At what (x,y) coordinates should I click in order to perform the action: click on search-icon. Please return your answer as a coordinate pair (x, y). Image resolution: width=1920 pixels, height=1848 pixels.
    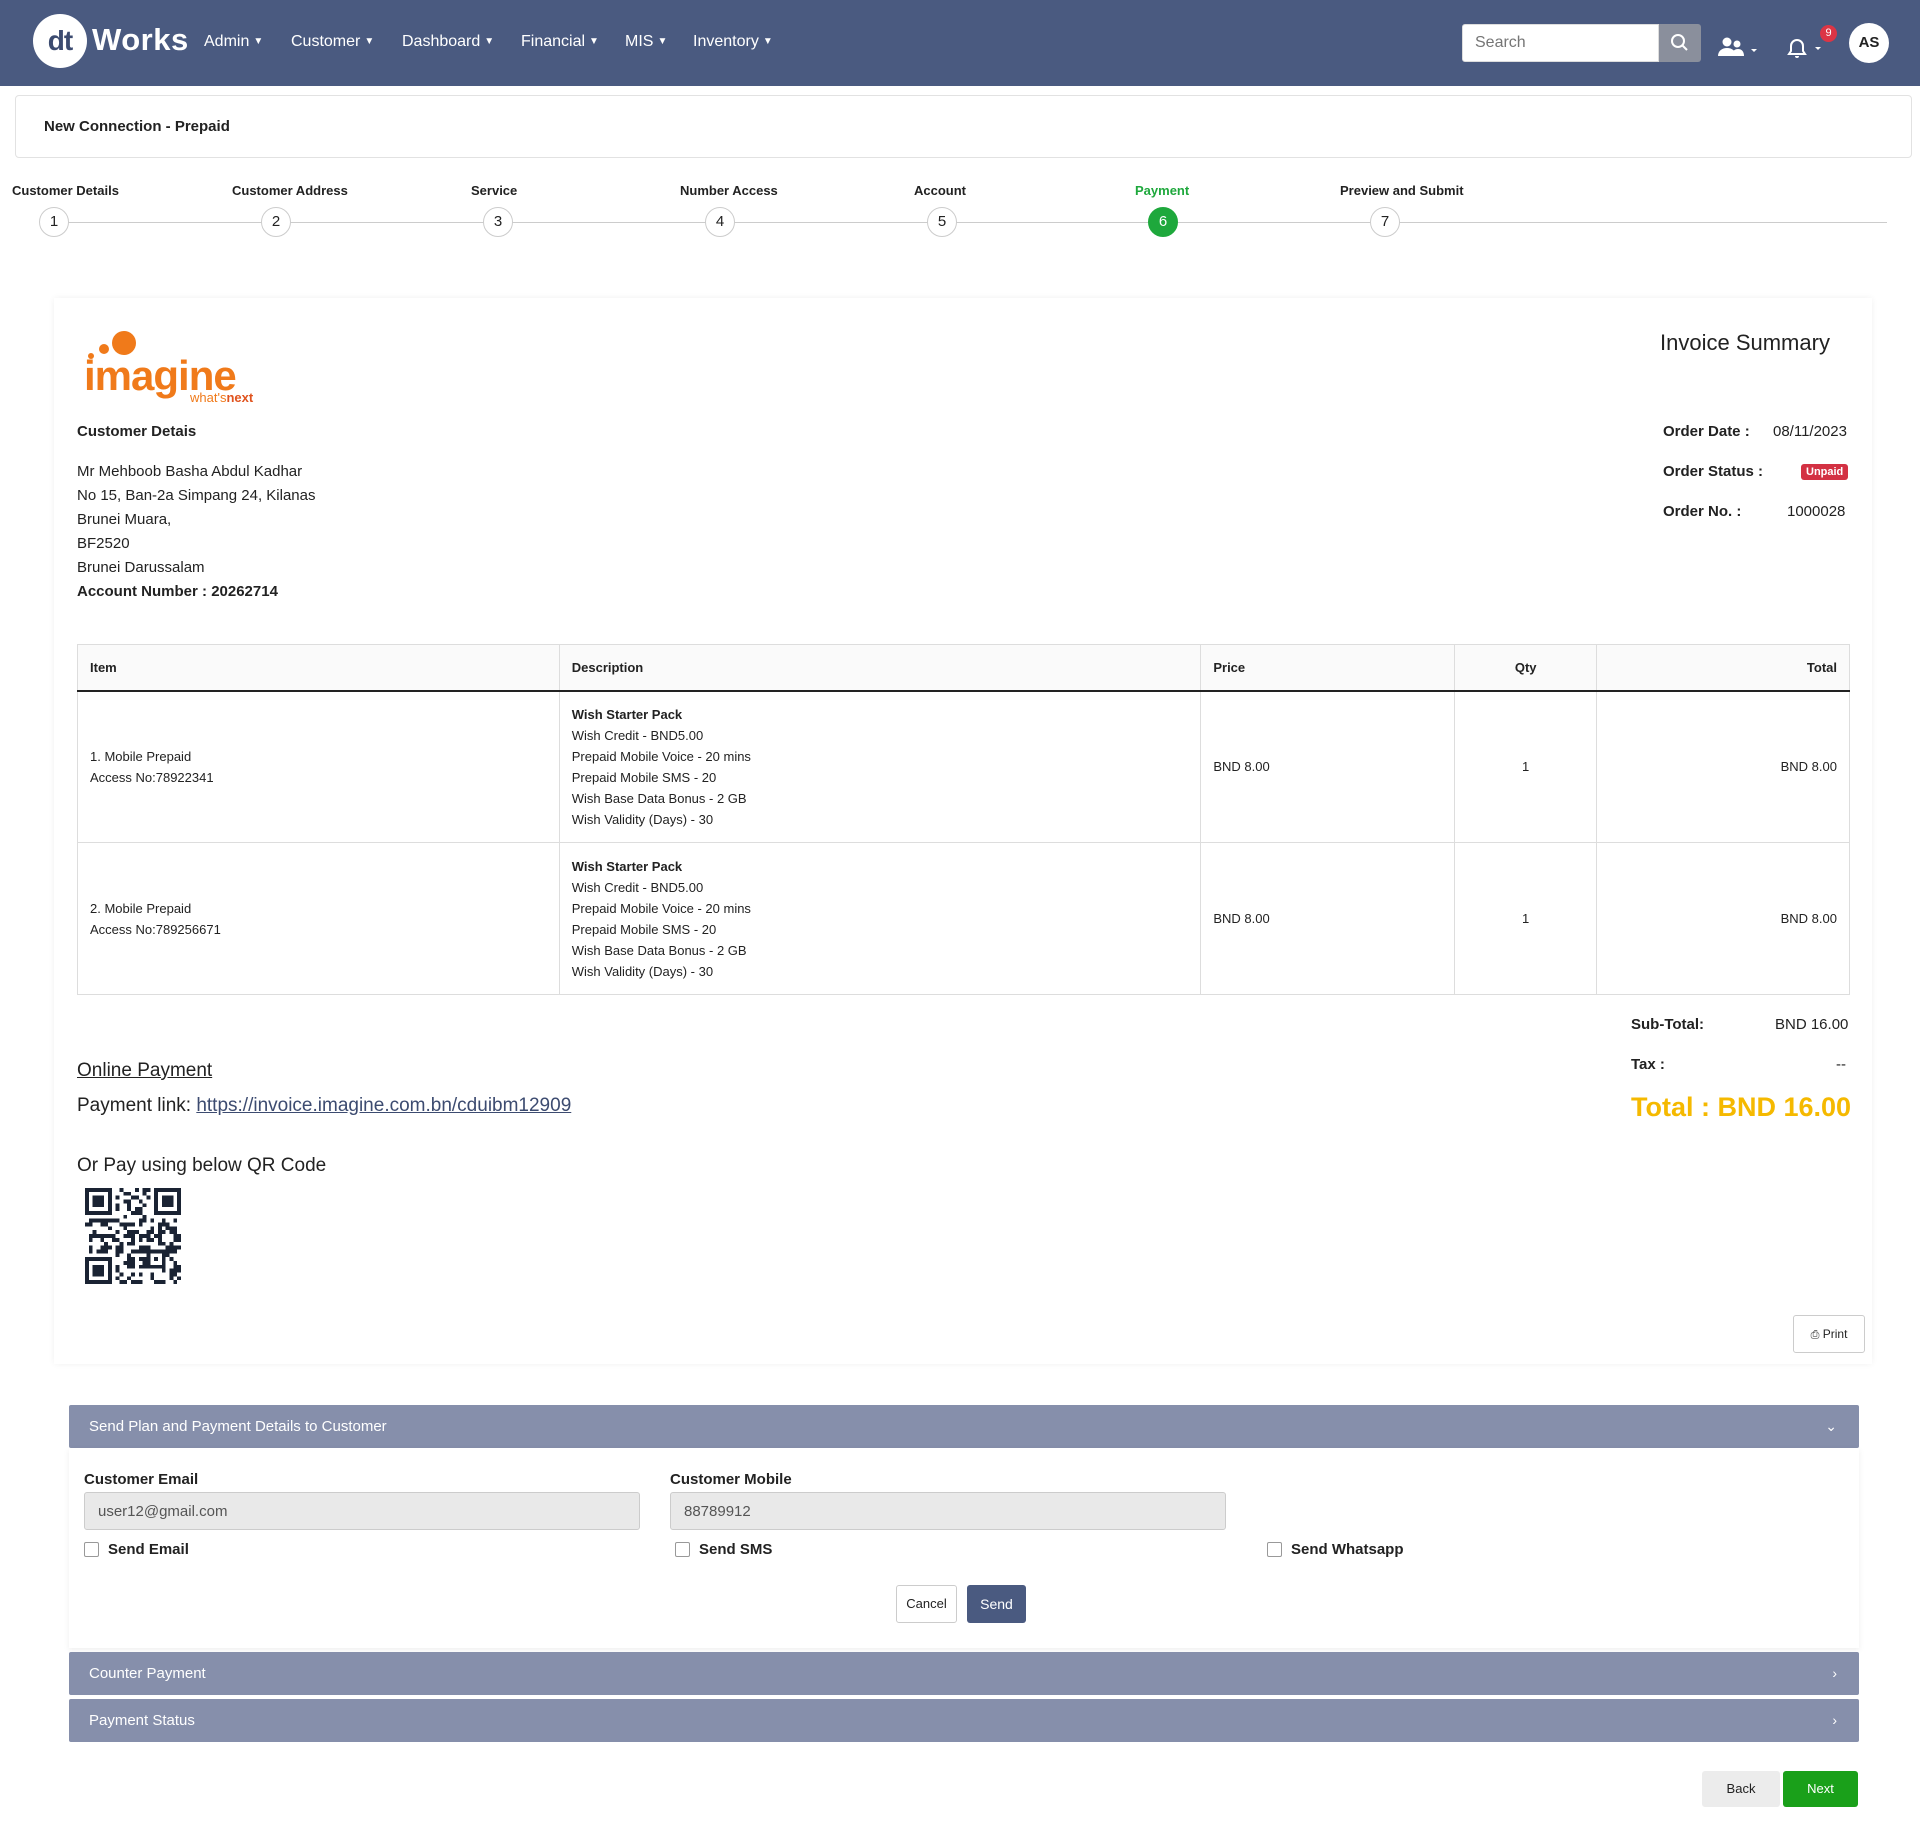
    Looking at the image, I should click on (1679, 42).